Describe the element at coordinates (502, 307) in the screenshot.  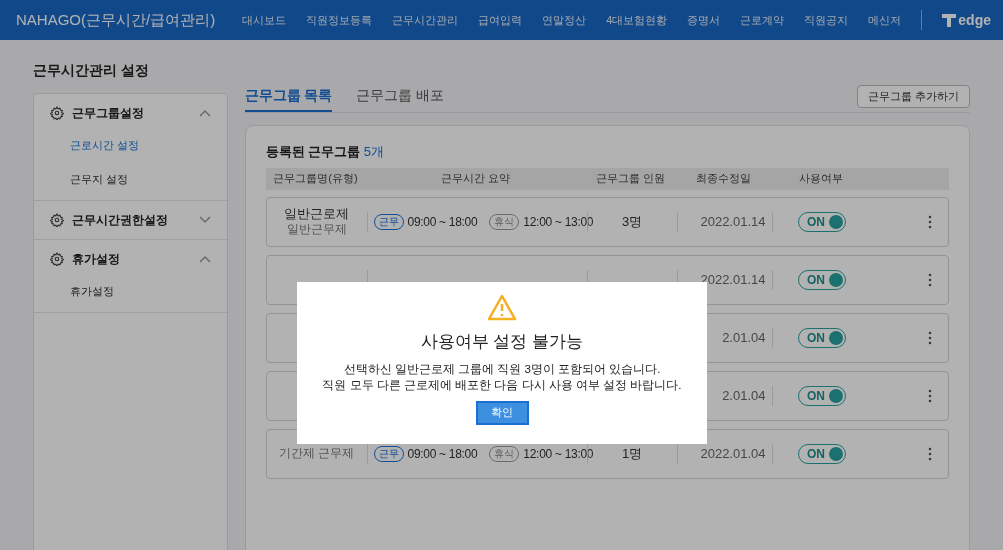
I see `warning-icon` at that location.